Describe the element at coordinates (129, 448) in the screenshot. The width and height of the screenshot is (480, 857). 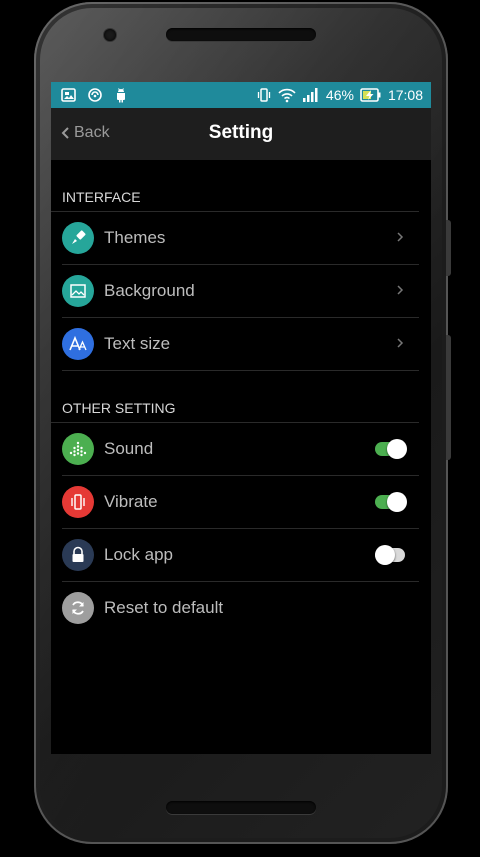
I see `setting-label: Sound` at that location.